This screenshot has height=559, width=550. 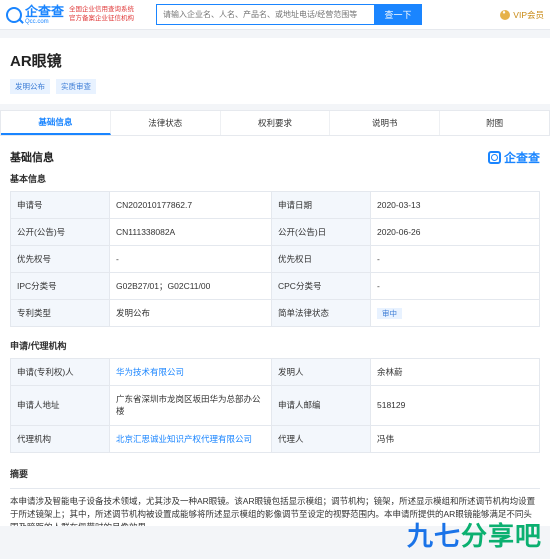 I want to click on field-label: 代理机构, so click(x=60, y=439).